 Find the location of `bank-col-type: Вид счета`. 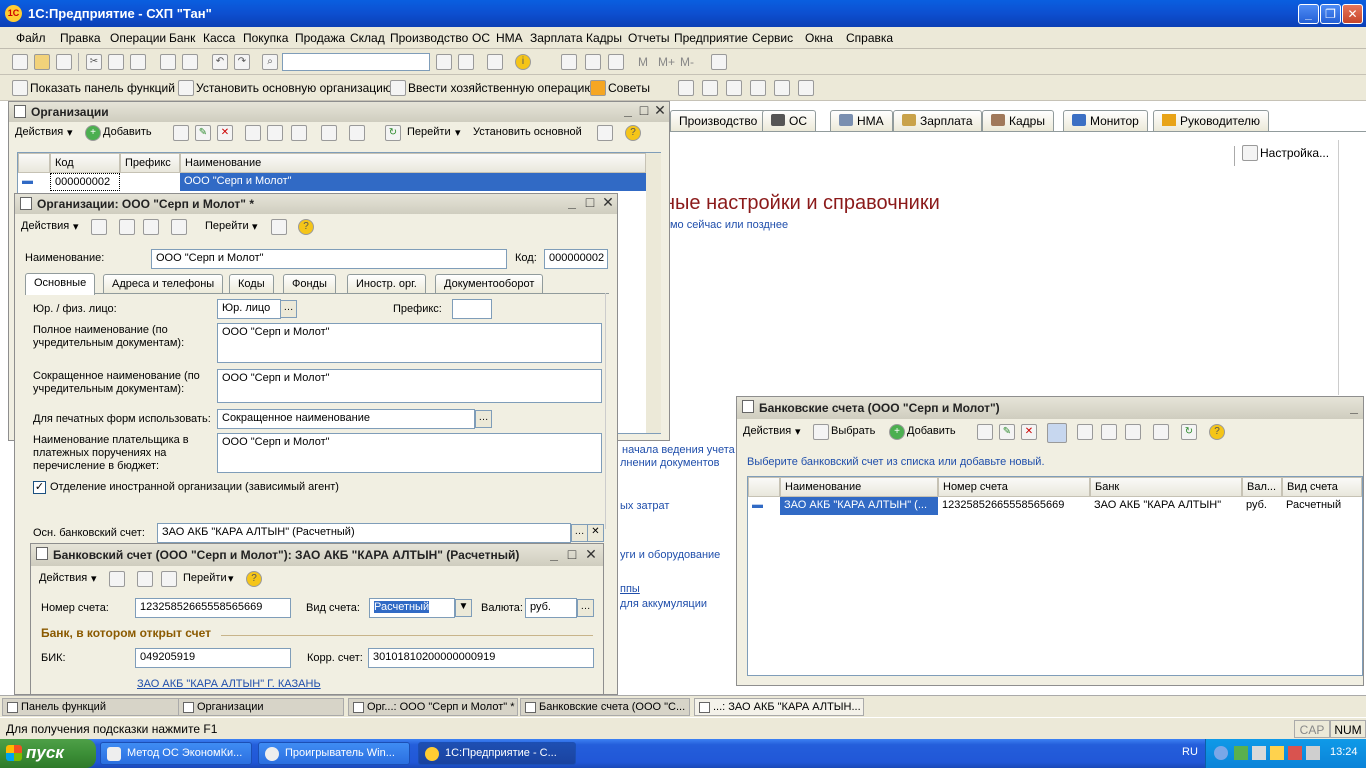

bank-col-type: Вид счета is located at coordinates (1322, 487).